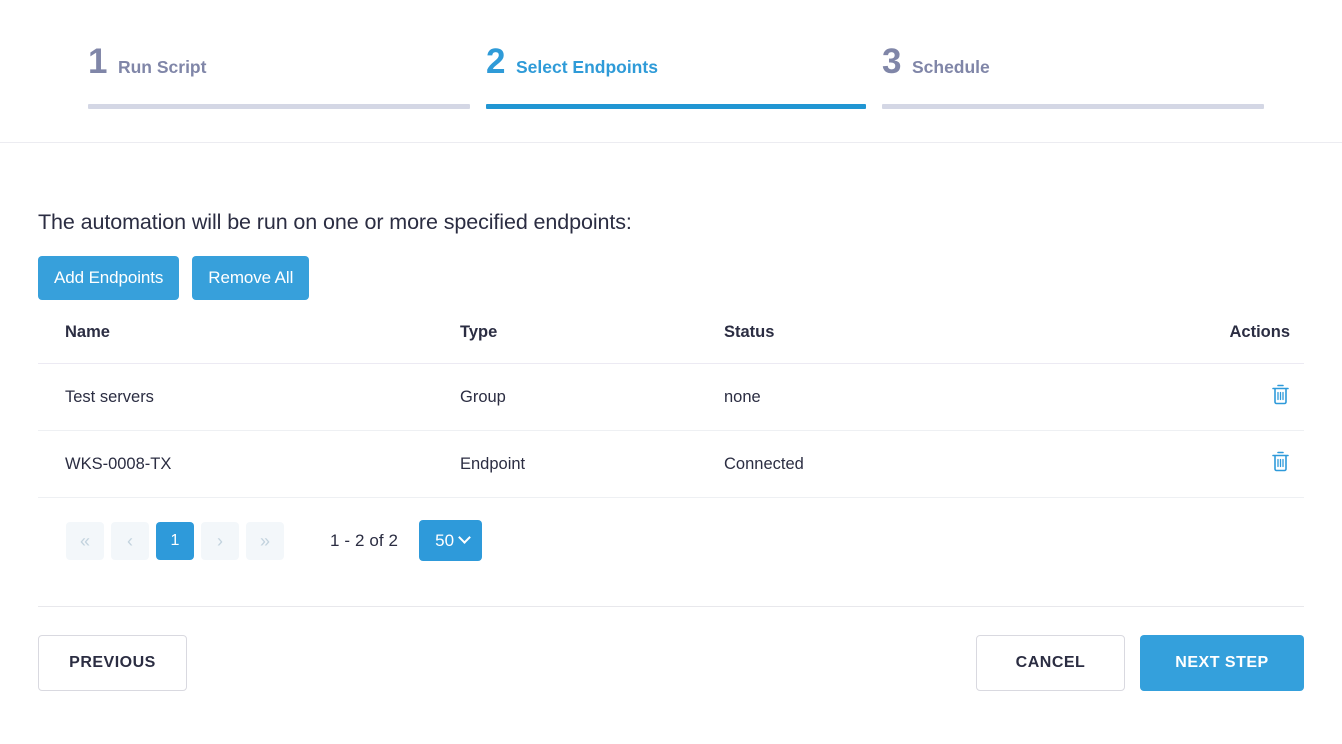  I want to click on step-run-script-label: Run Script, so click(162, 67).